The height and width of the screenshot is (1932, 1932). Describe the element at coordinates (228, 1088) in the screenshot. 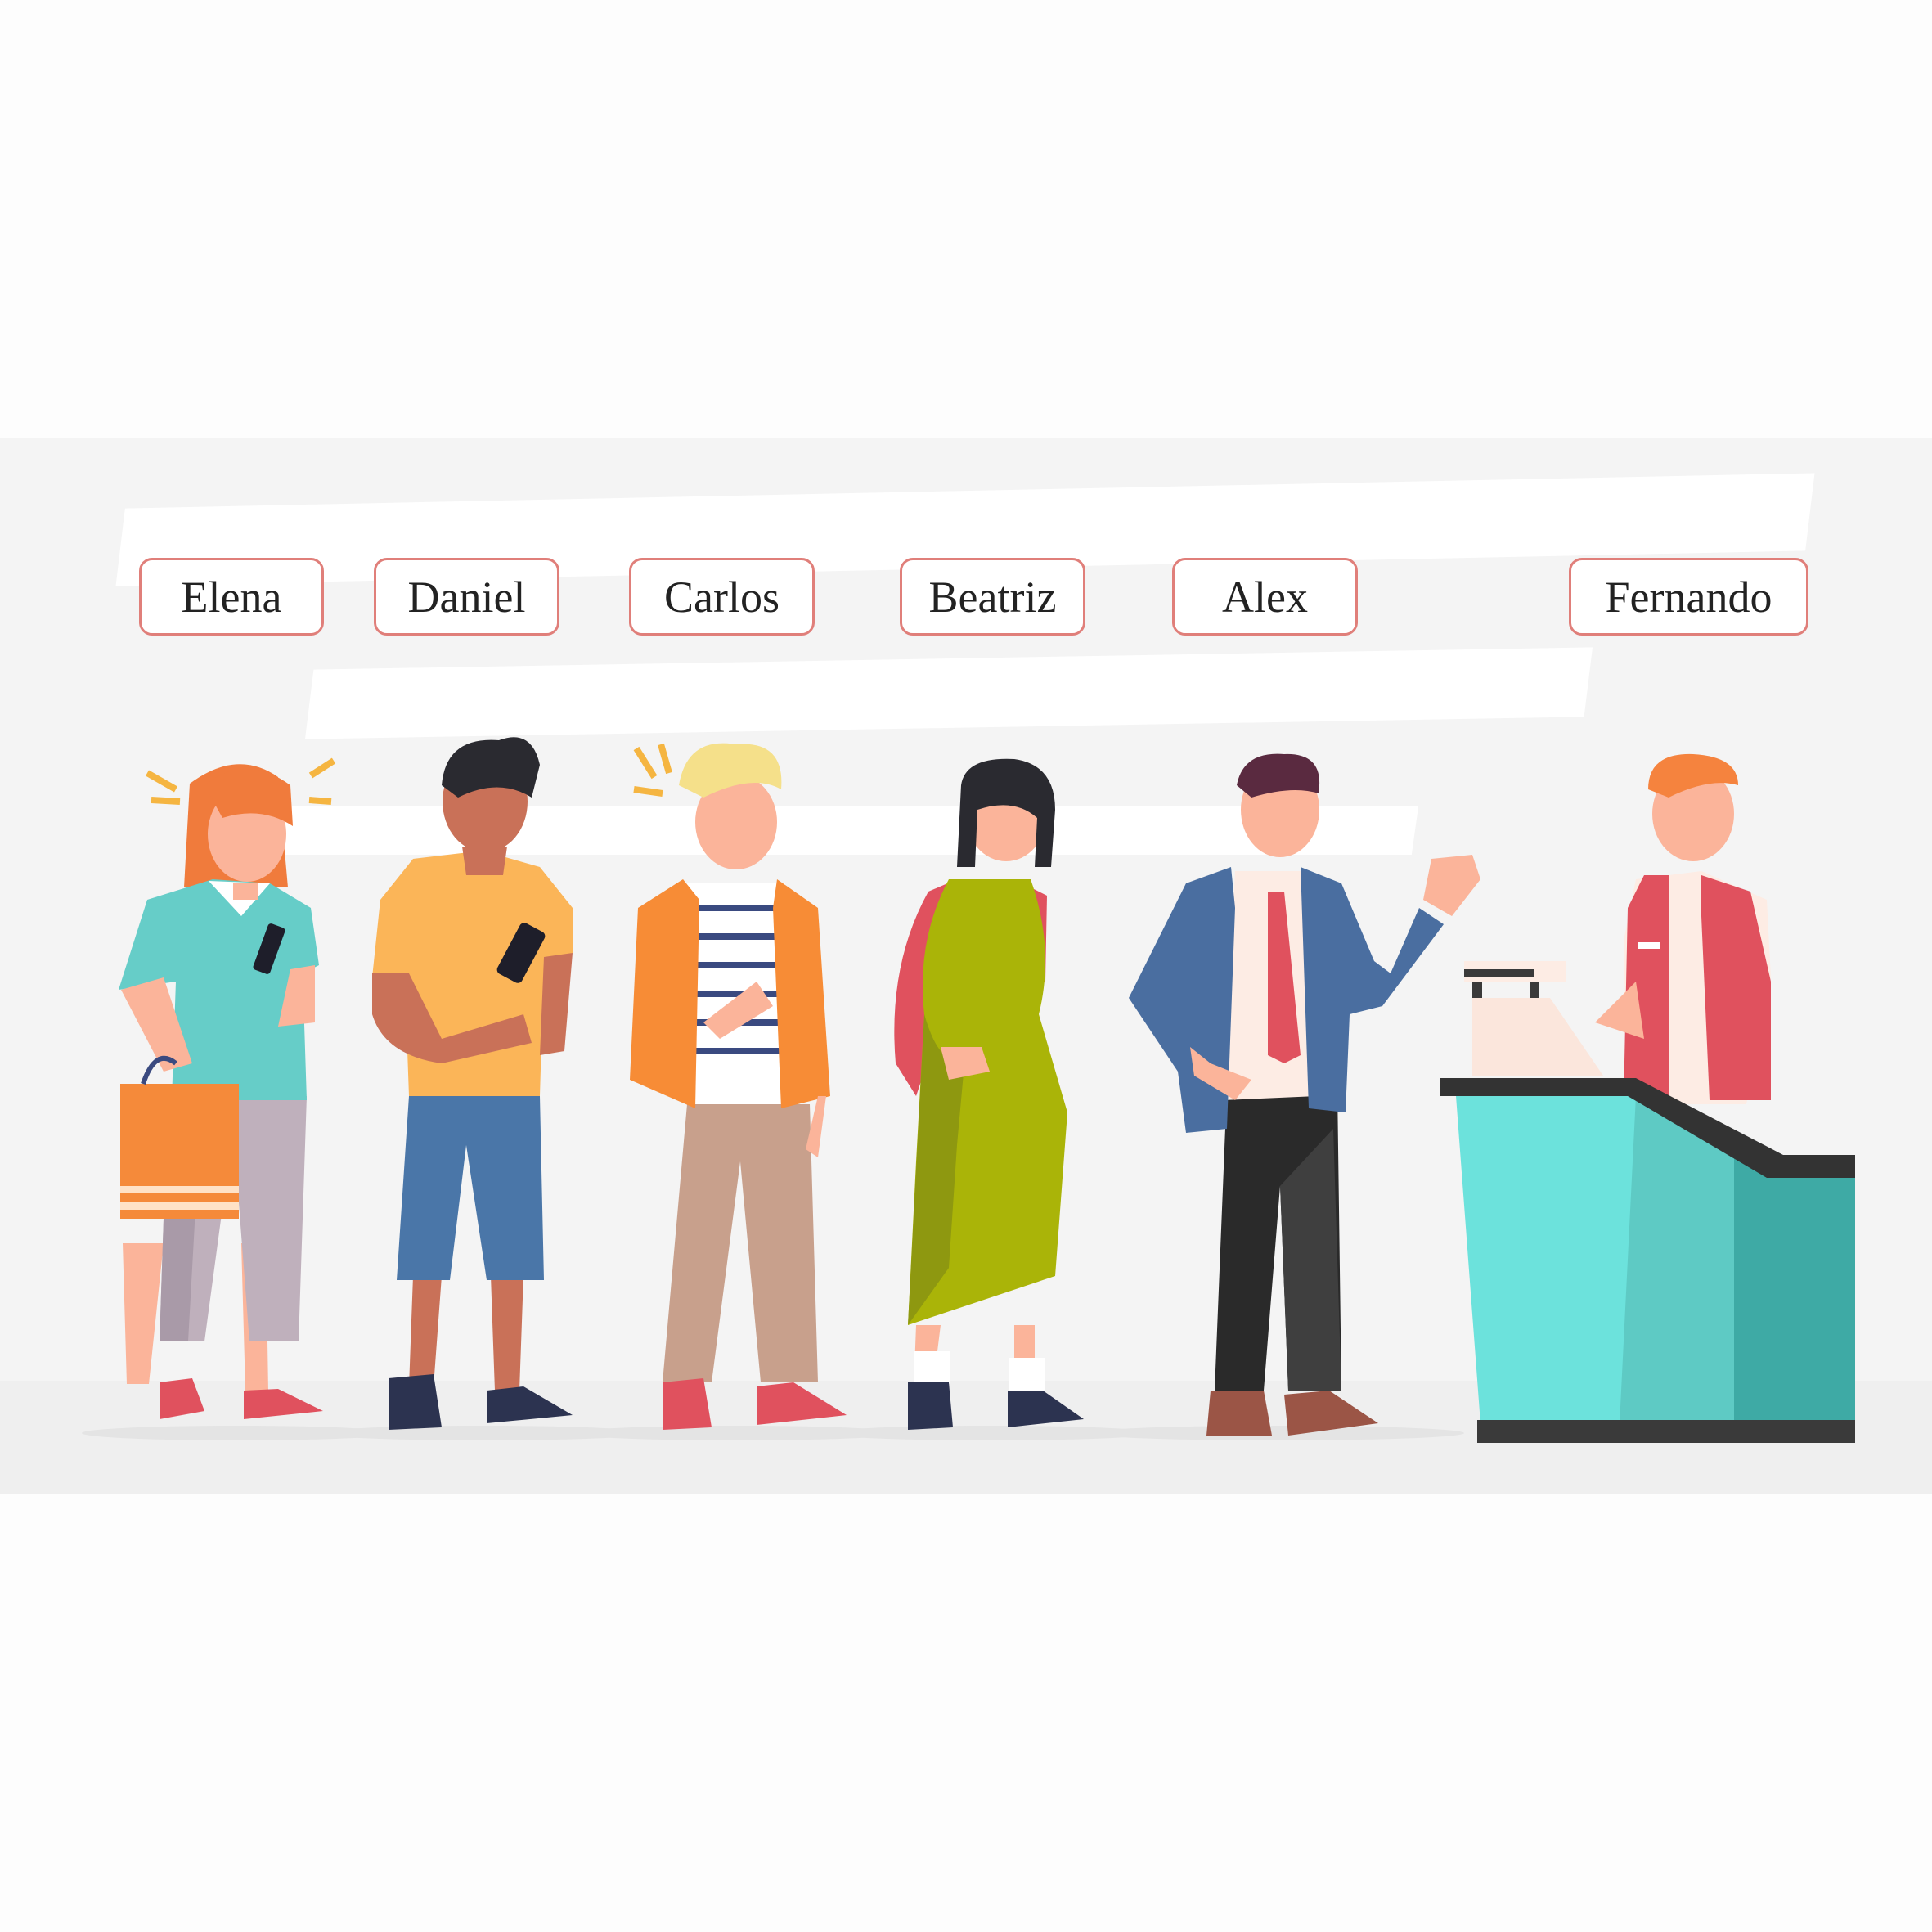

I see `person-elena` at that location.